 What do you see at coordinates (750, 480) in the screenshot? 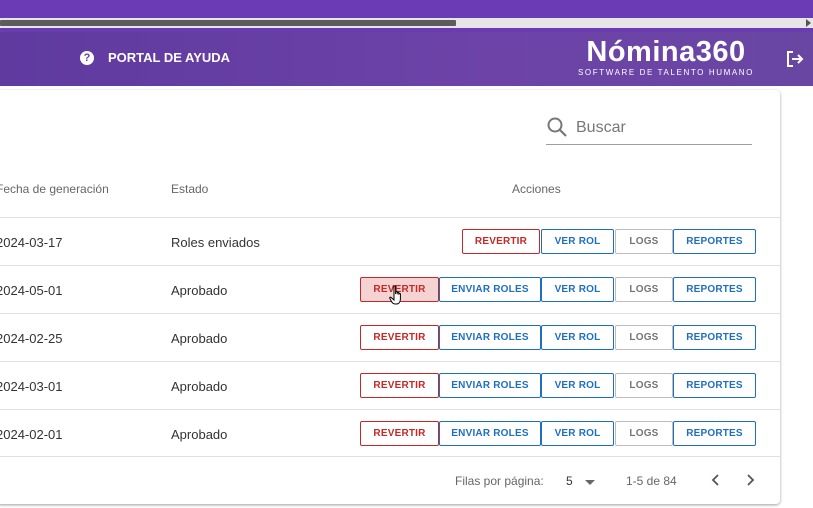
I see `chevron-right-icon` at bounding box center [750, 480].